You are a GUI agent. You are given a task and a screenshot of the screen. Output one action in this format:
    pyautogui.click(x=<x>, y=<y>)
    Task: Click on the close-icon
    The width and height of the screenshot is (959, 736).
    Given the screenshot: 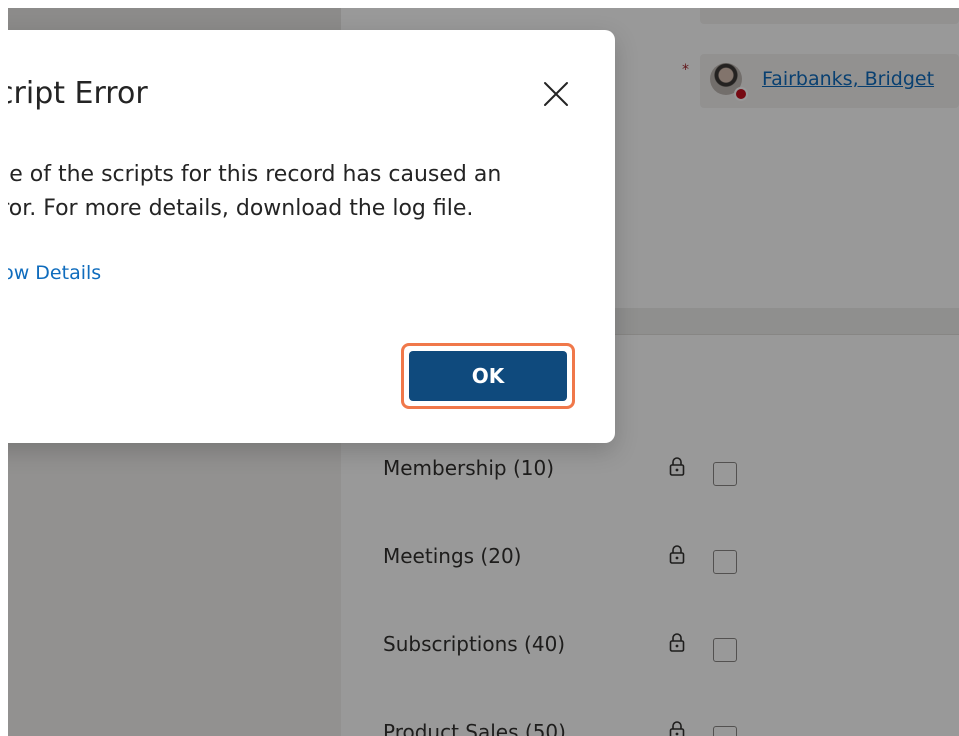 What is the action you would take?
    pyautogui.click(x=556, y=94)
    